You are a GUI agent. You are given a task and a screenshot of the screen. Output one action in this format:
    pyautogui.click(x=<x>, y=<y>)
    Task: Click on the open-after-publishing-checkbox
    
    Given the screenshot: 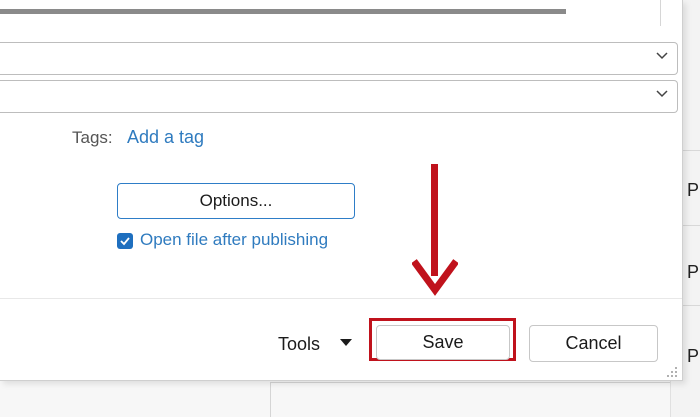 What is the action you would take?
    pyautogui.click(x=125, y=241)
    